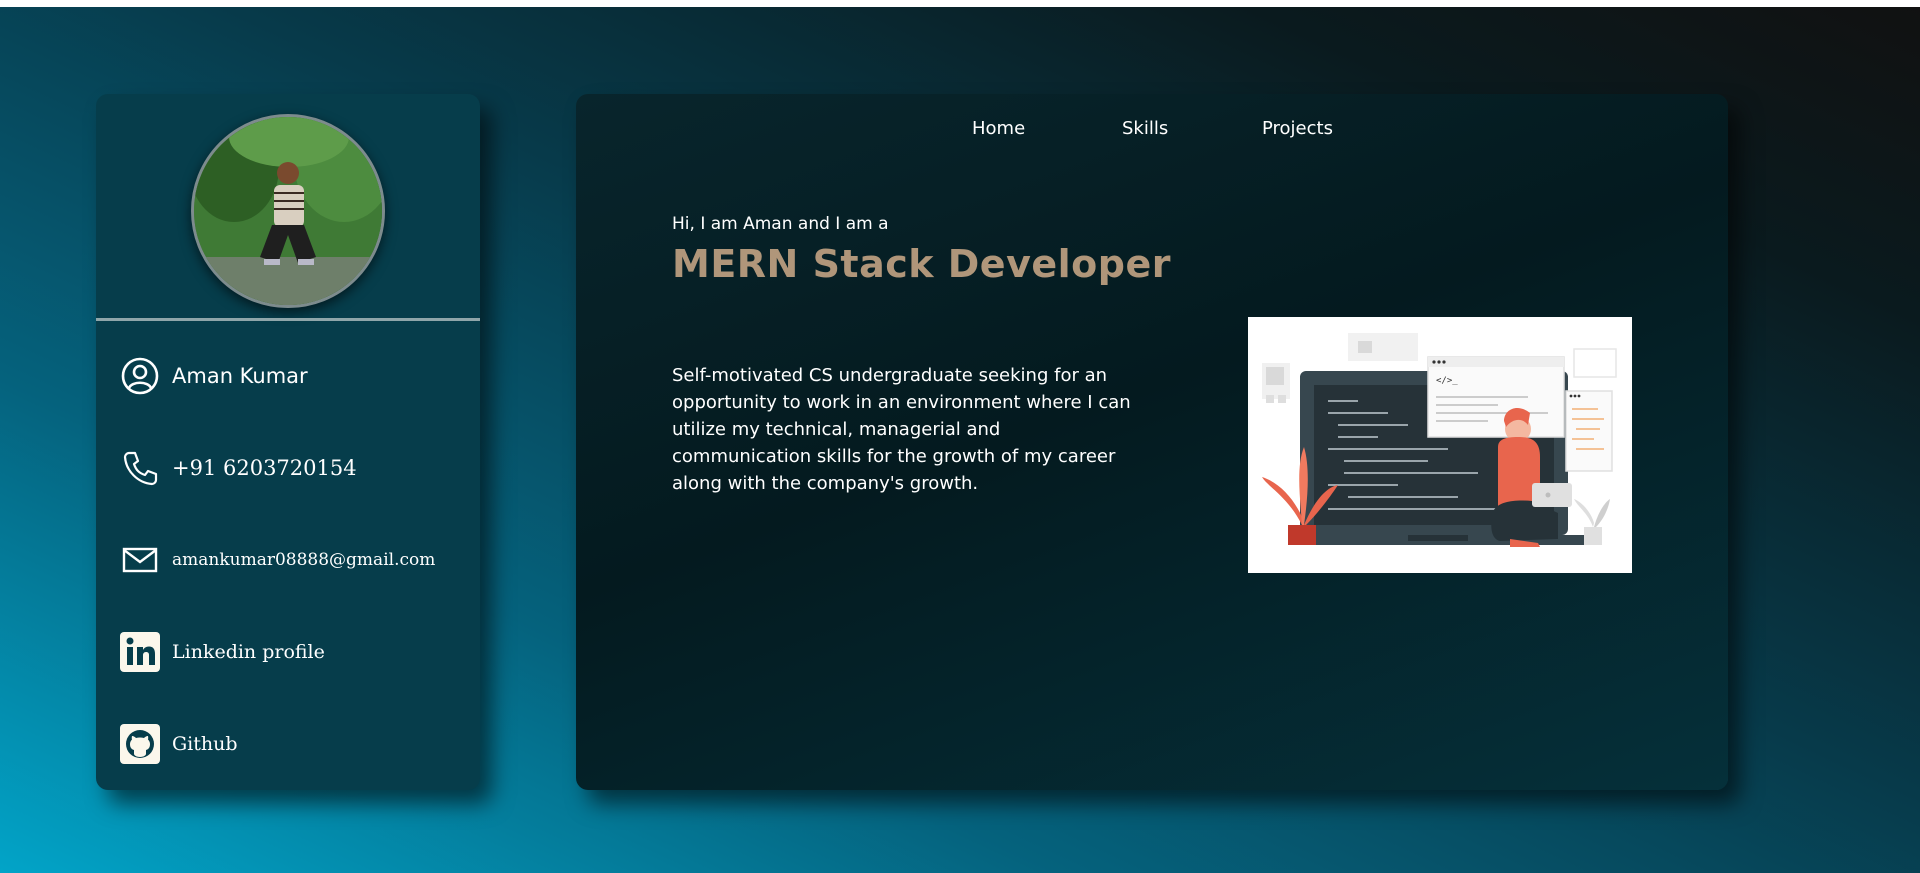  Describe the element at coordinates (960, 3) in the screenshot. I see `top-strip` at that location.